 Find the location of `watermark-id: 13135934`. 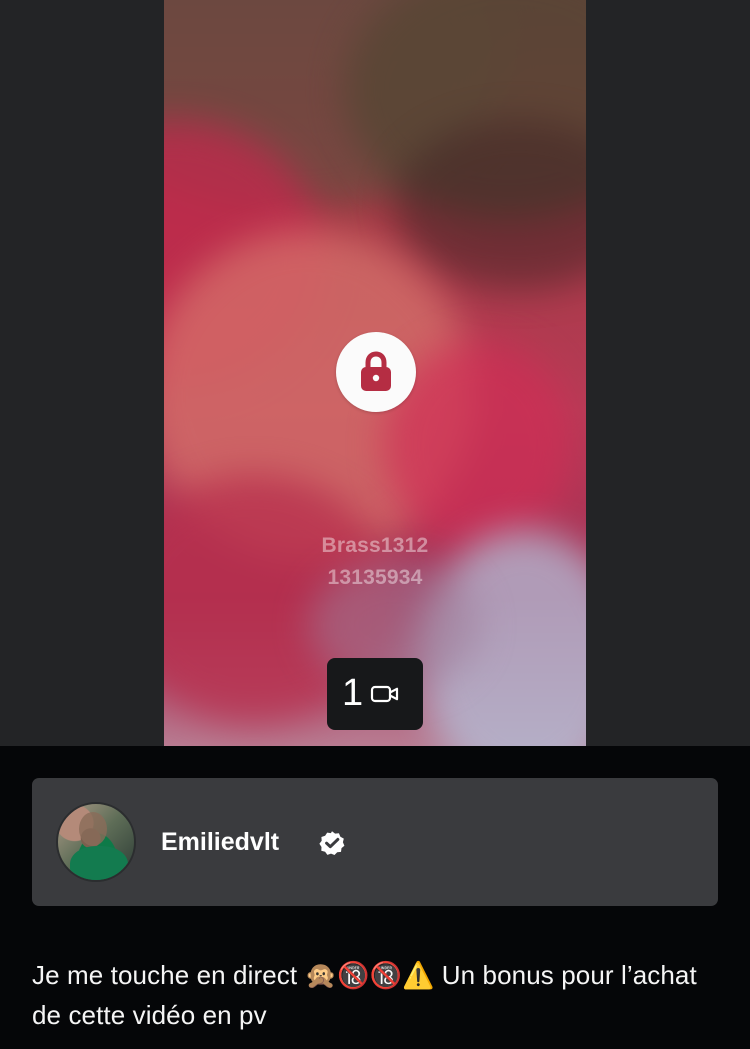

watermark-id: 13135934 is located at coordinates (375, 577).